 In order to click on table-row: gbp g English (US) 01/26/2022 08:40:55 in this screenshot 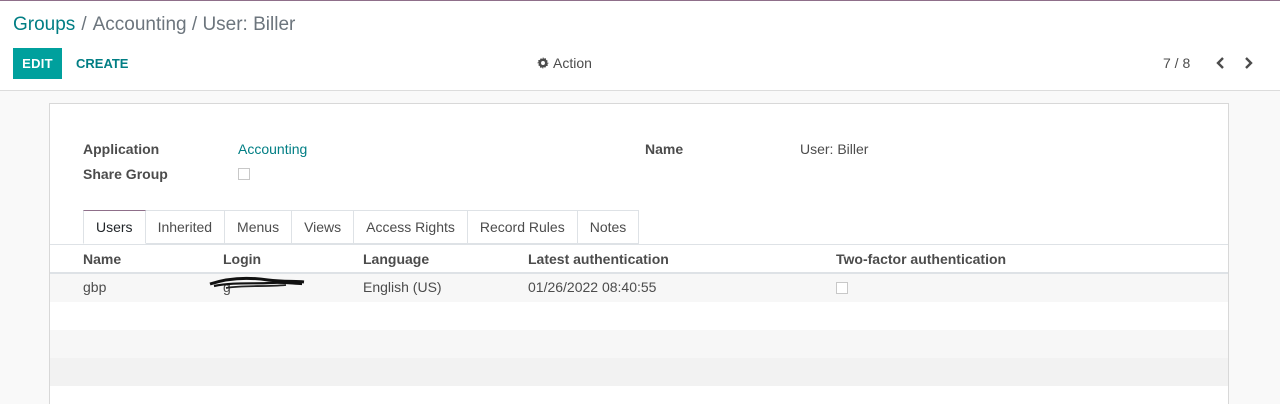, I will do `click(639, 288)`.